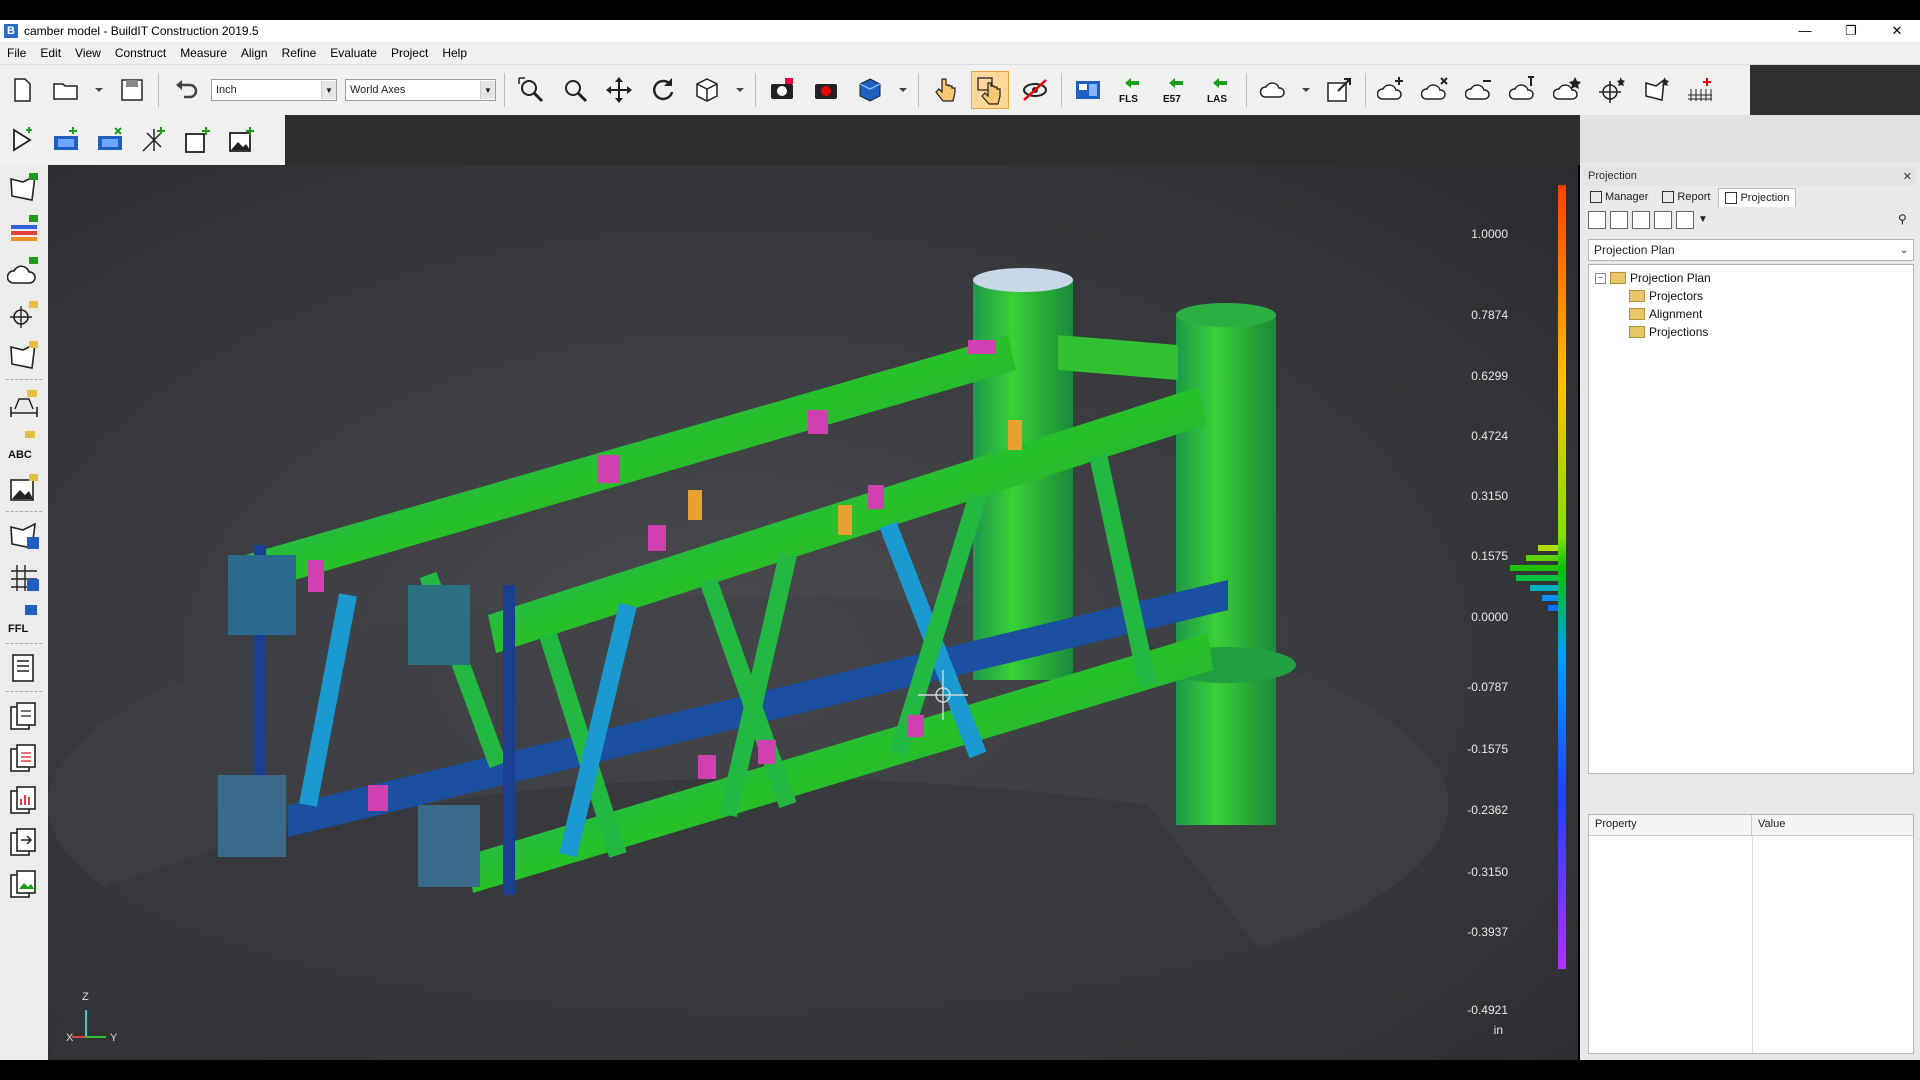  What do you see at coordinates (1771, 825) in the screenshot?
I see `value-column-header: Value` at bounding box center [1771, 825].